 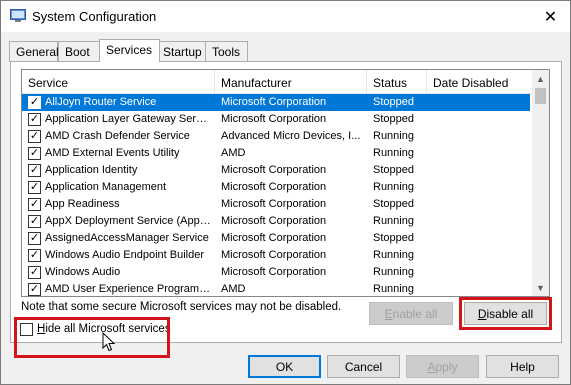 What do you see at coordinates (285, 16) in the screenshot?
I see `title-bar: System Configuration ✕` at bounding box center [285, 16].